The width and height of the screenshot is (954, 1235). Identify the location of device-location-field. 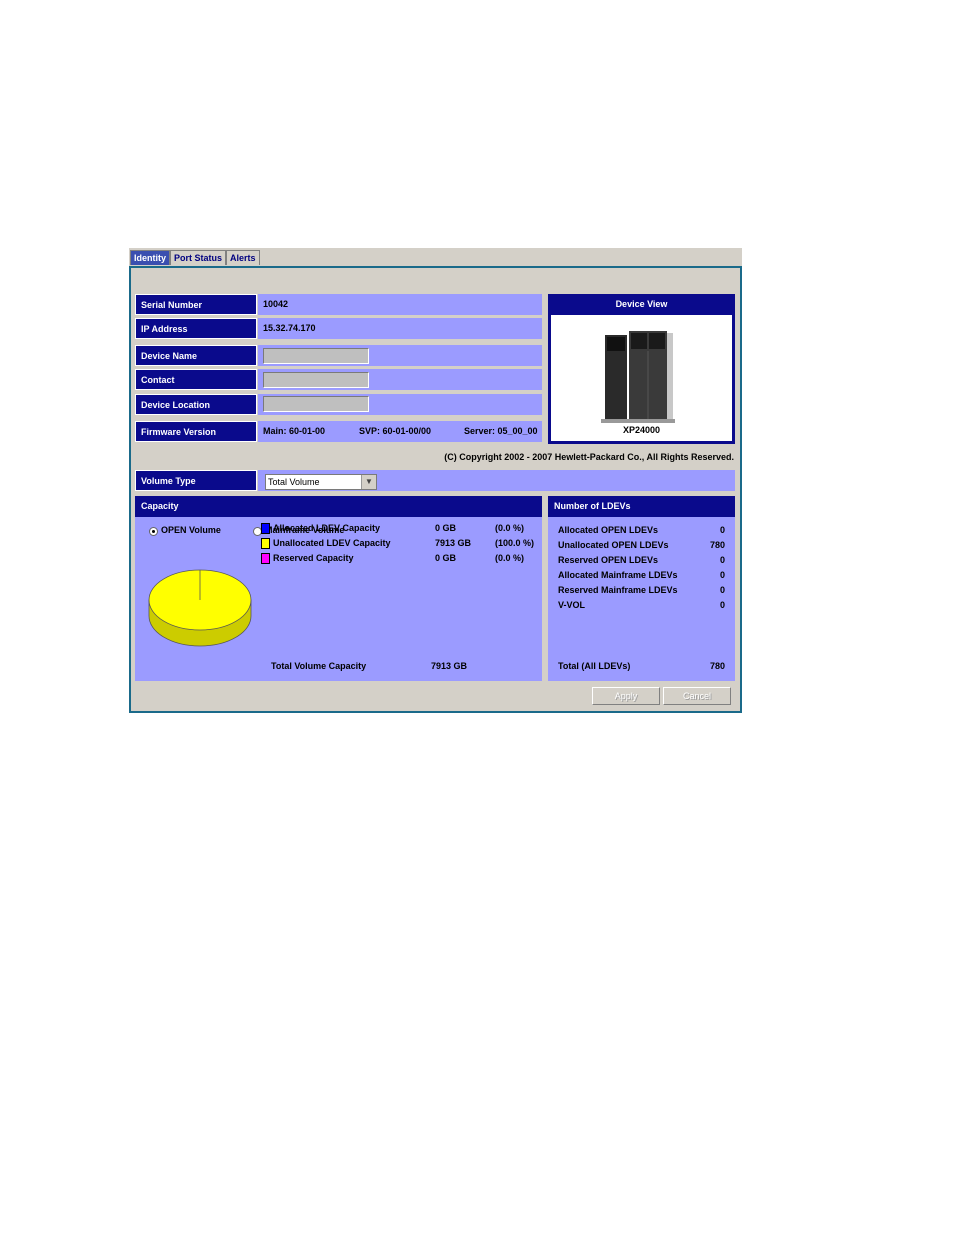
(316, 404).